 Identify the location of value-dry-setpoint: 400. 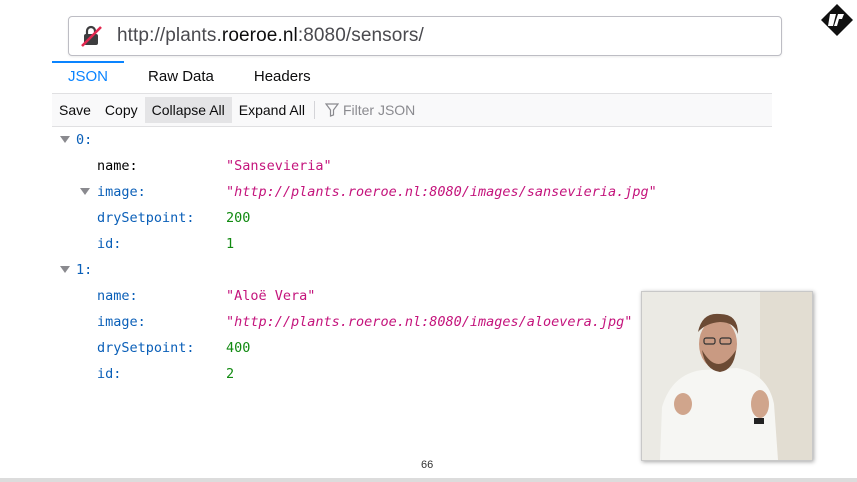
(238, 348).